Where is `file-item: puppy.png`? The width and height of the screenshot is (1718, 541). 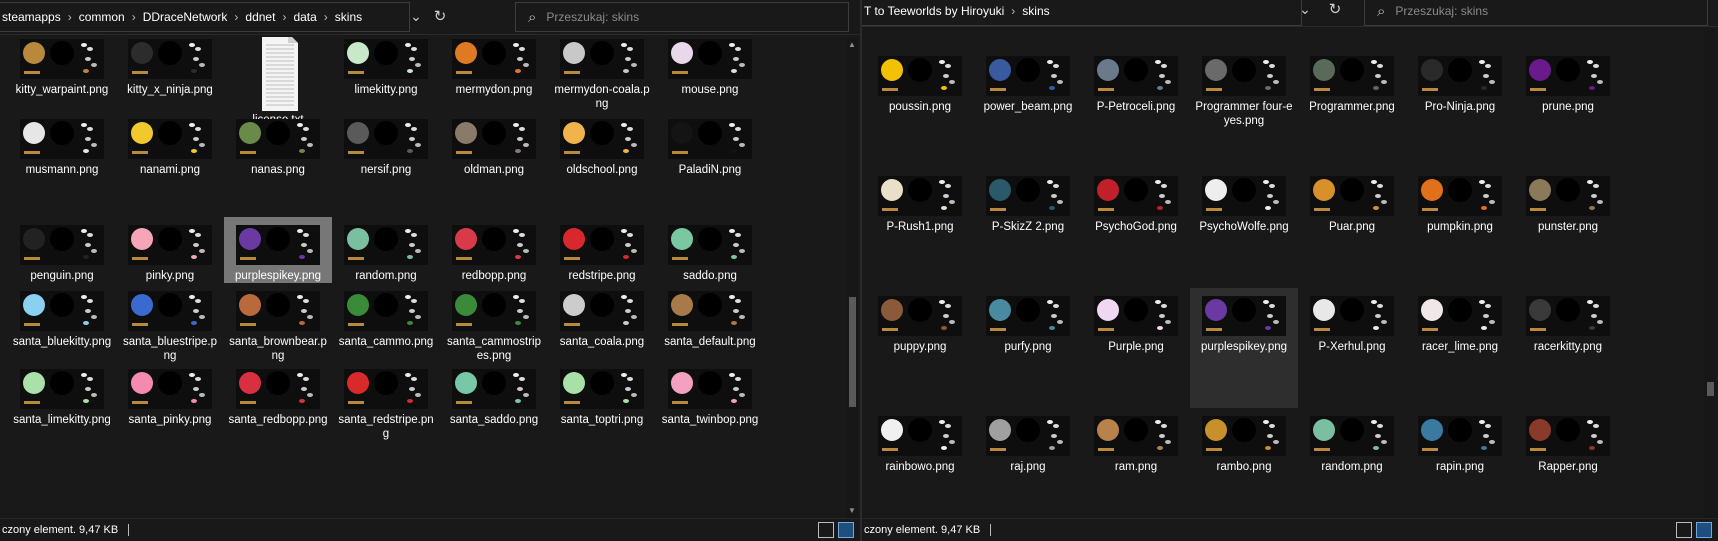
file-item: puppy.png is located at coordinates (920, 348).